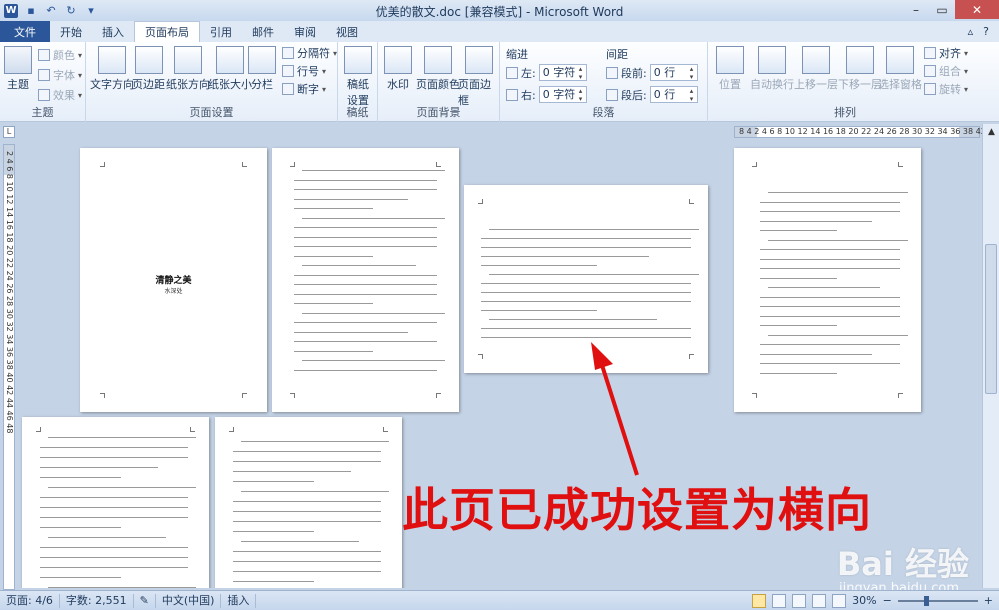 The height and width of the screenshot is (610, 999). What do you see at coordinates (30, 600) in the screenshot?
I see `status-page: 页面: 4/6` at bounding box center [30, 600].